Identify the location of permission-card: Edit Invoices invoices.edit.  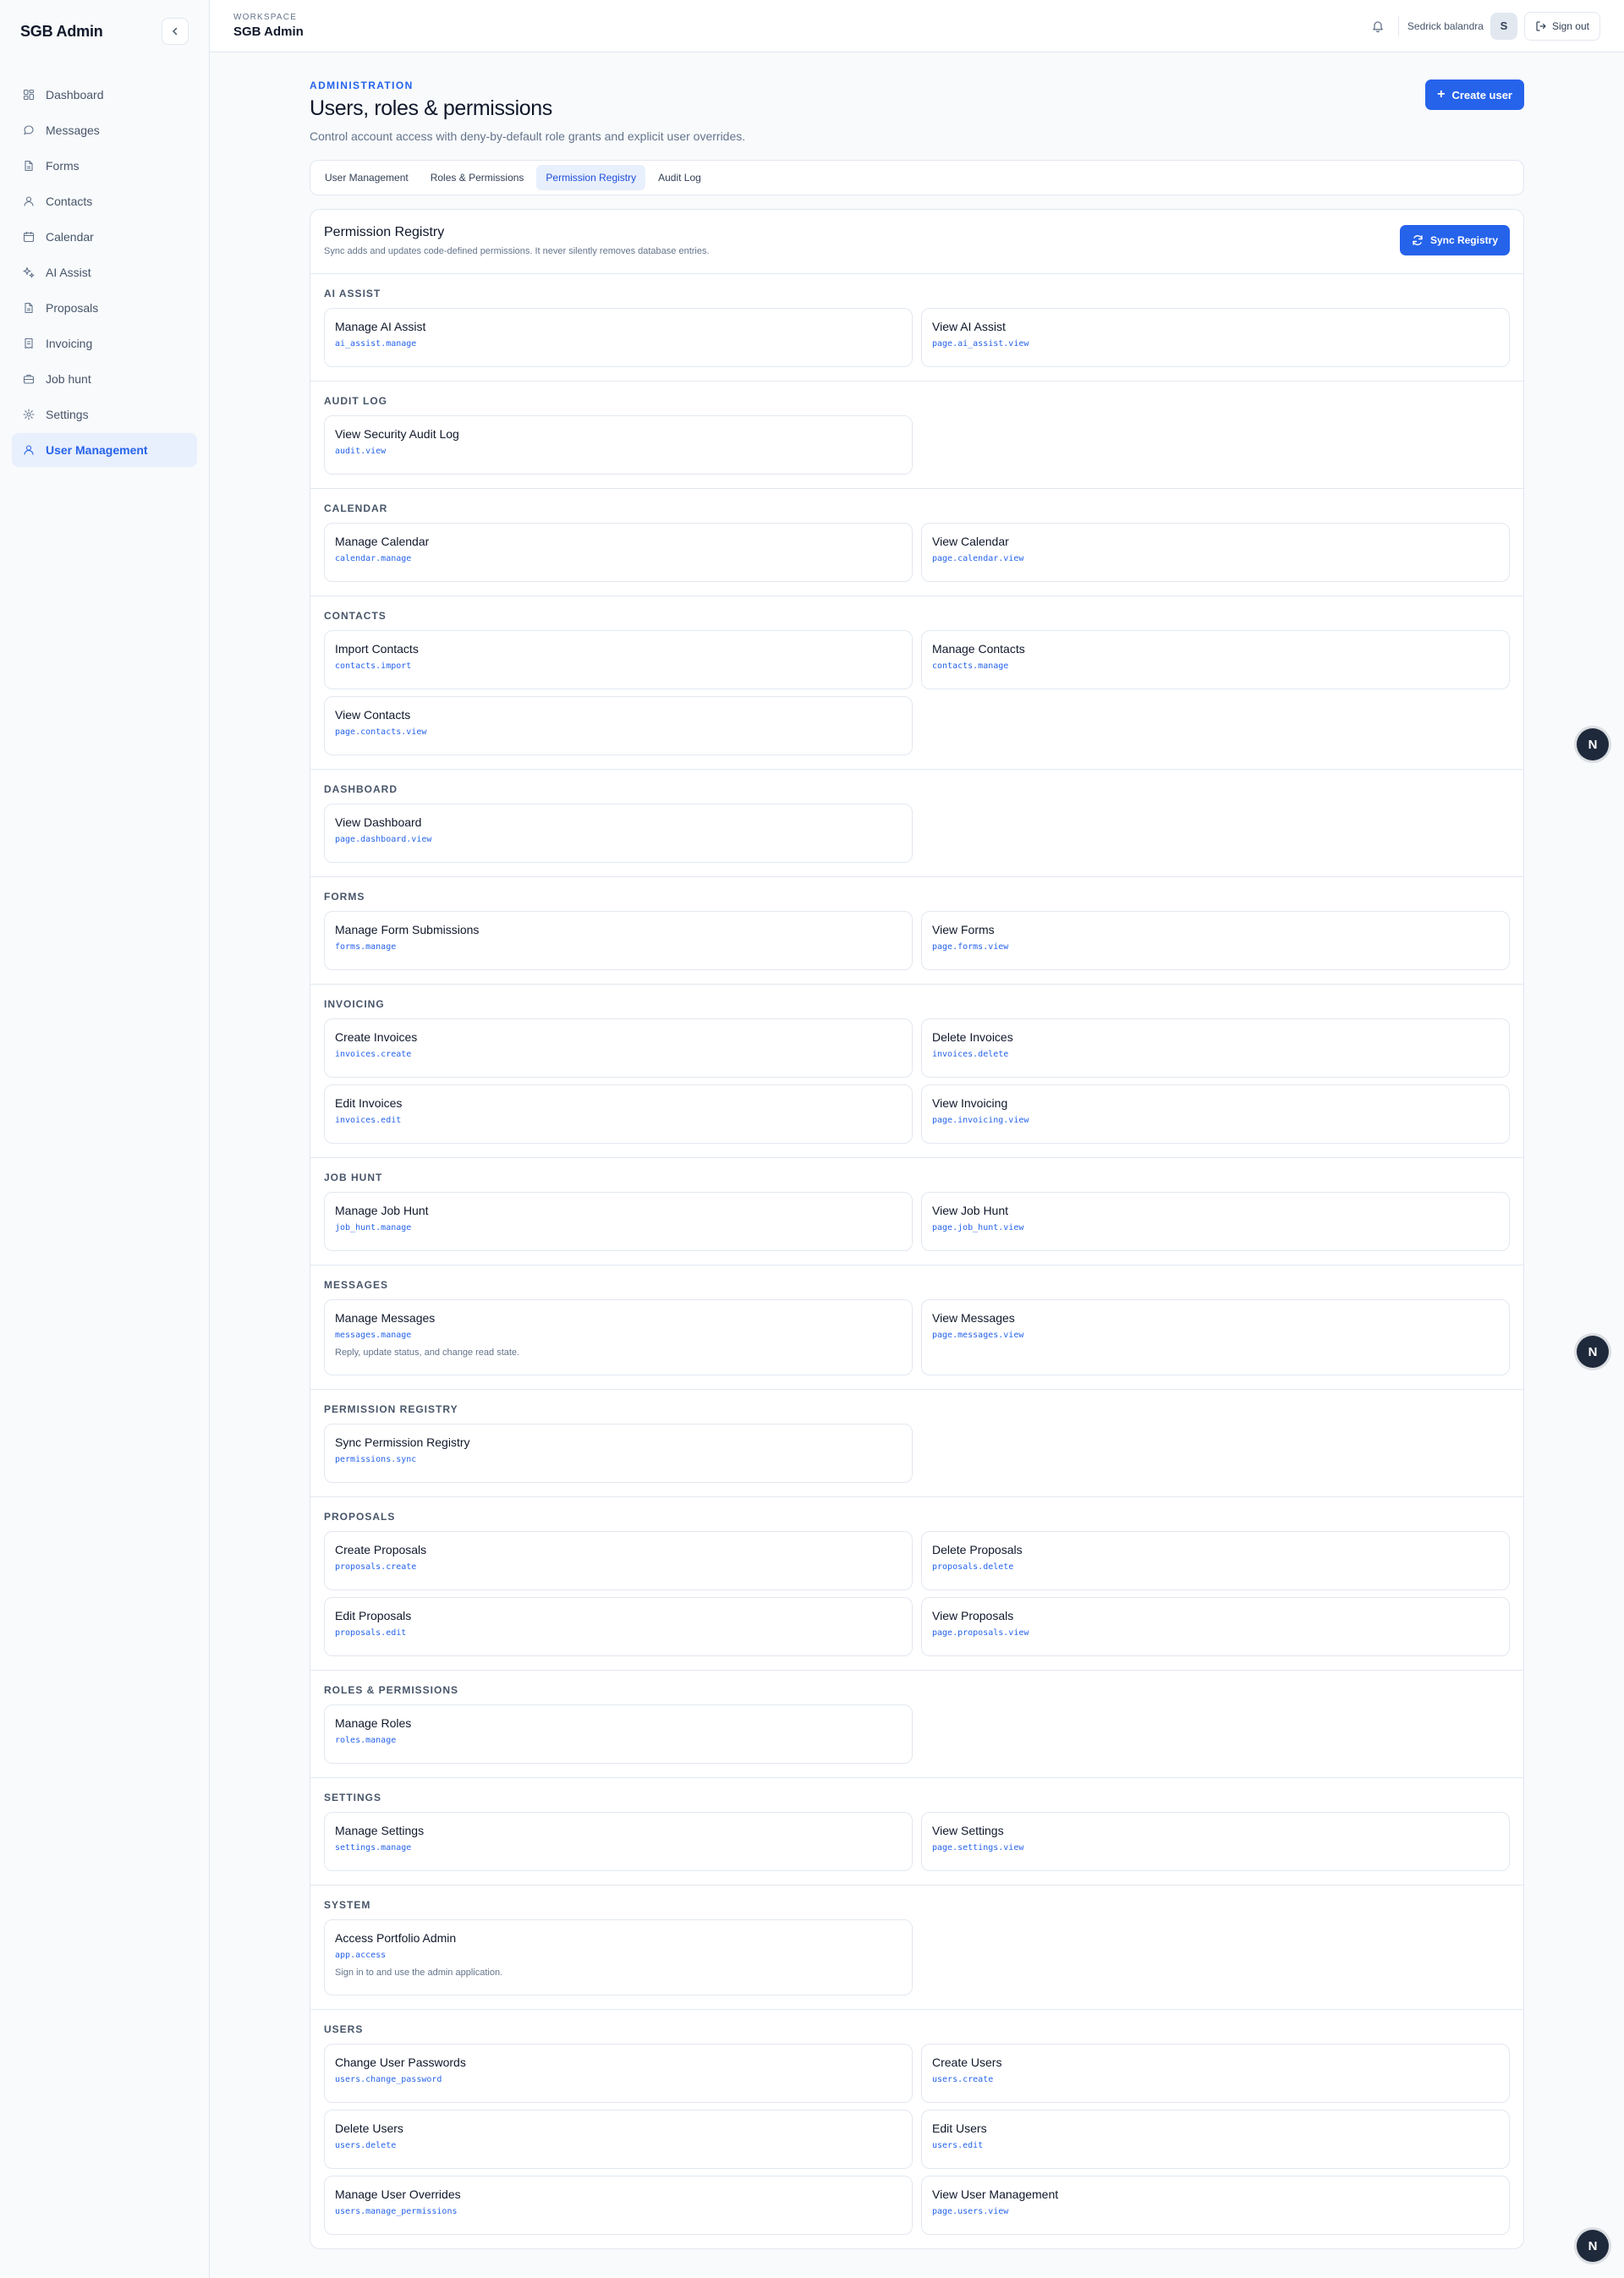
(618, 1114).